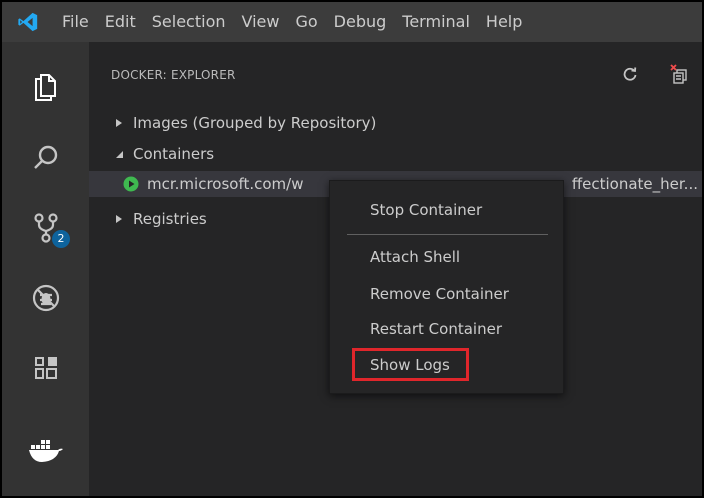 The width and height of the screenshot is (704, 498). What do you see at coordinates (173, 75) in the screenshot?
I see `panel-title: DOCKER: EXPLORER` at bounding box center [173, 75].